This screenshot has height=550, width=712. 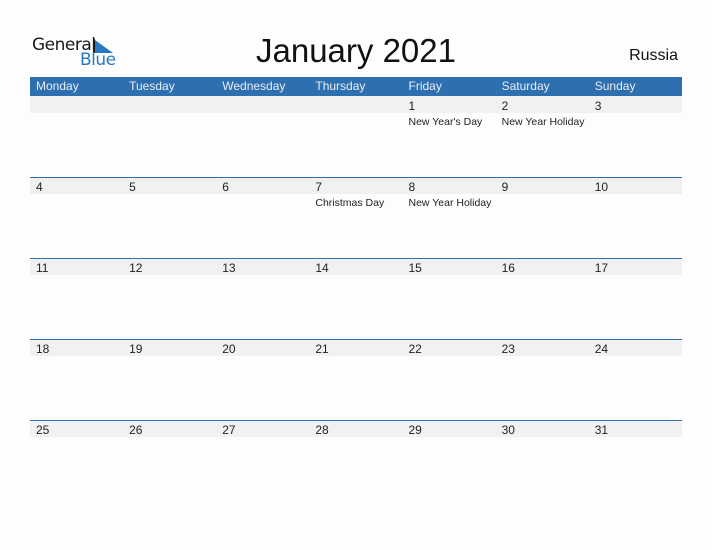 I want to click on week-row: 18 19 20 21 22 23 24, so click(x=356, y=379).